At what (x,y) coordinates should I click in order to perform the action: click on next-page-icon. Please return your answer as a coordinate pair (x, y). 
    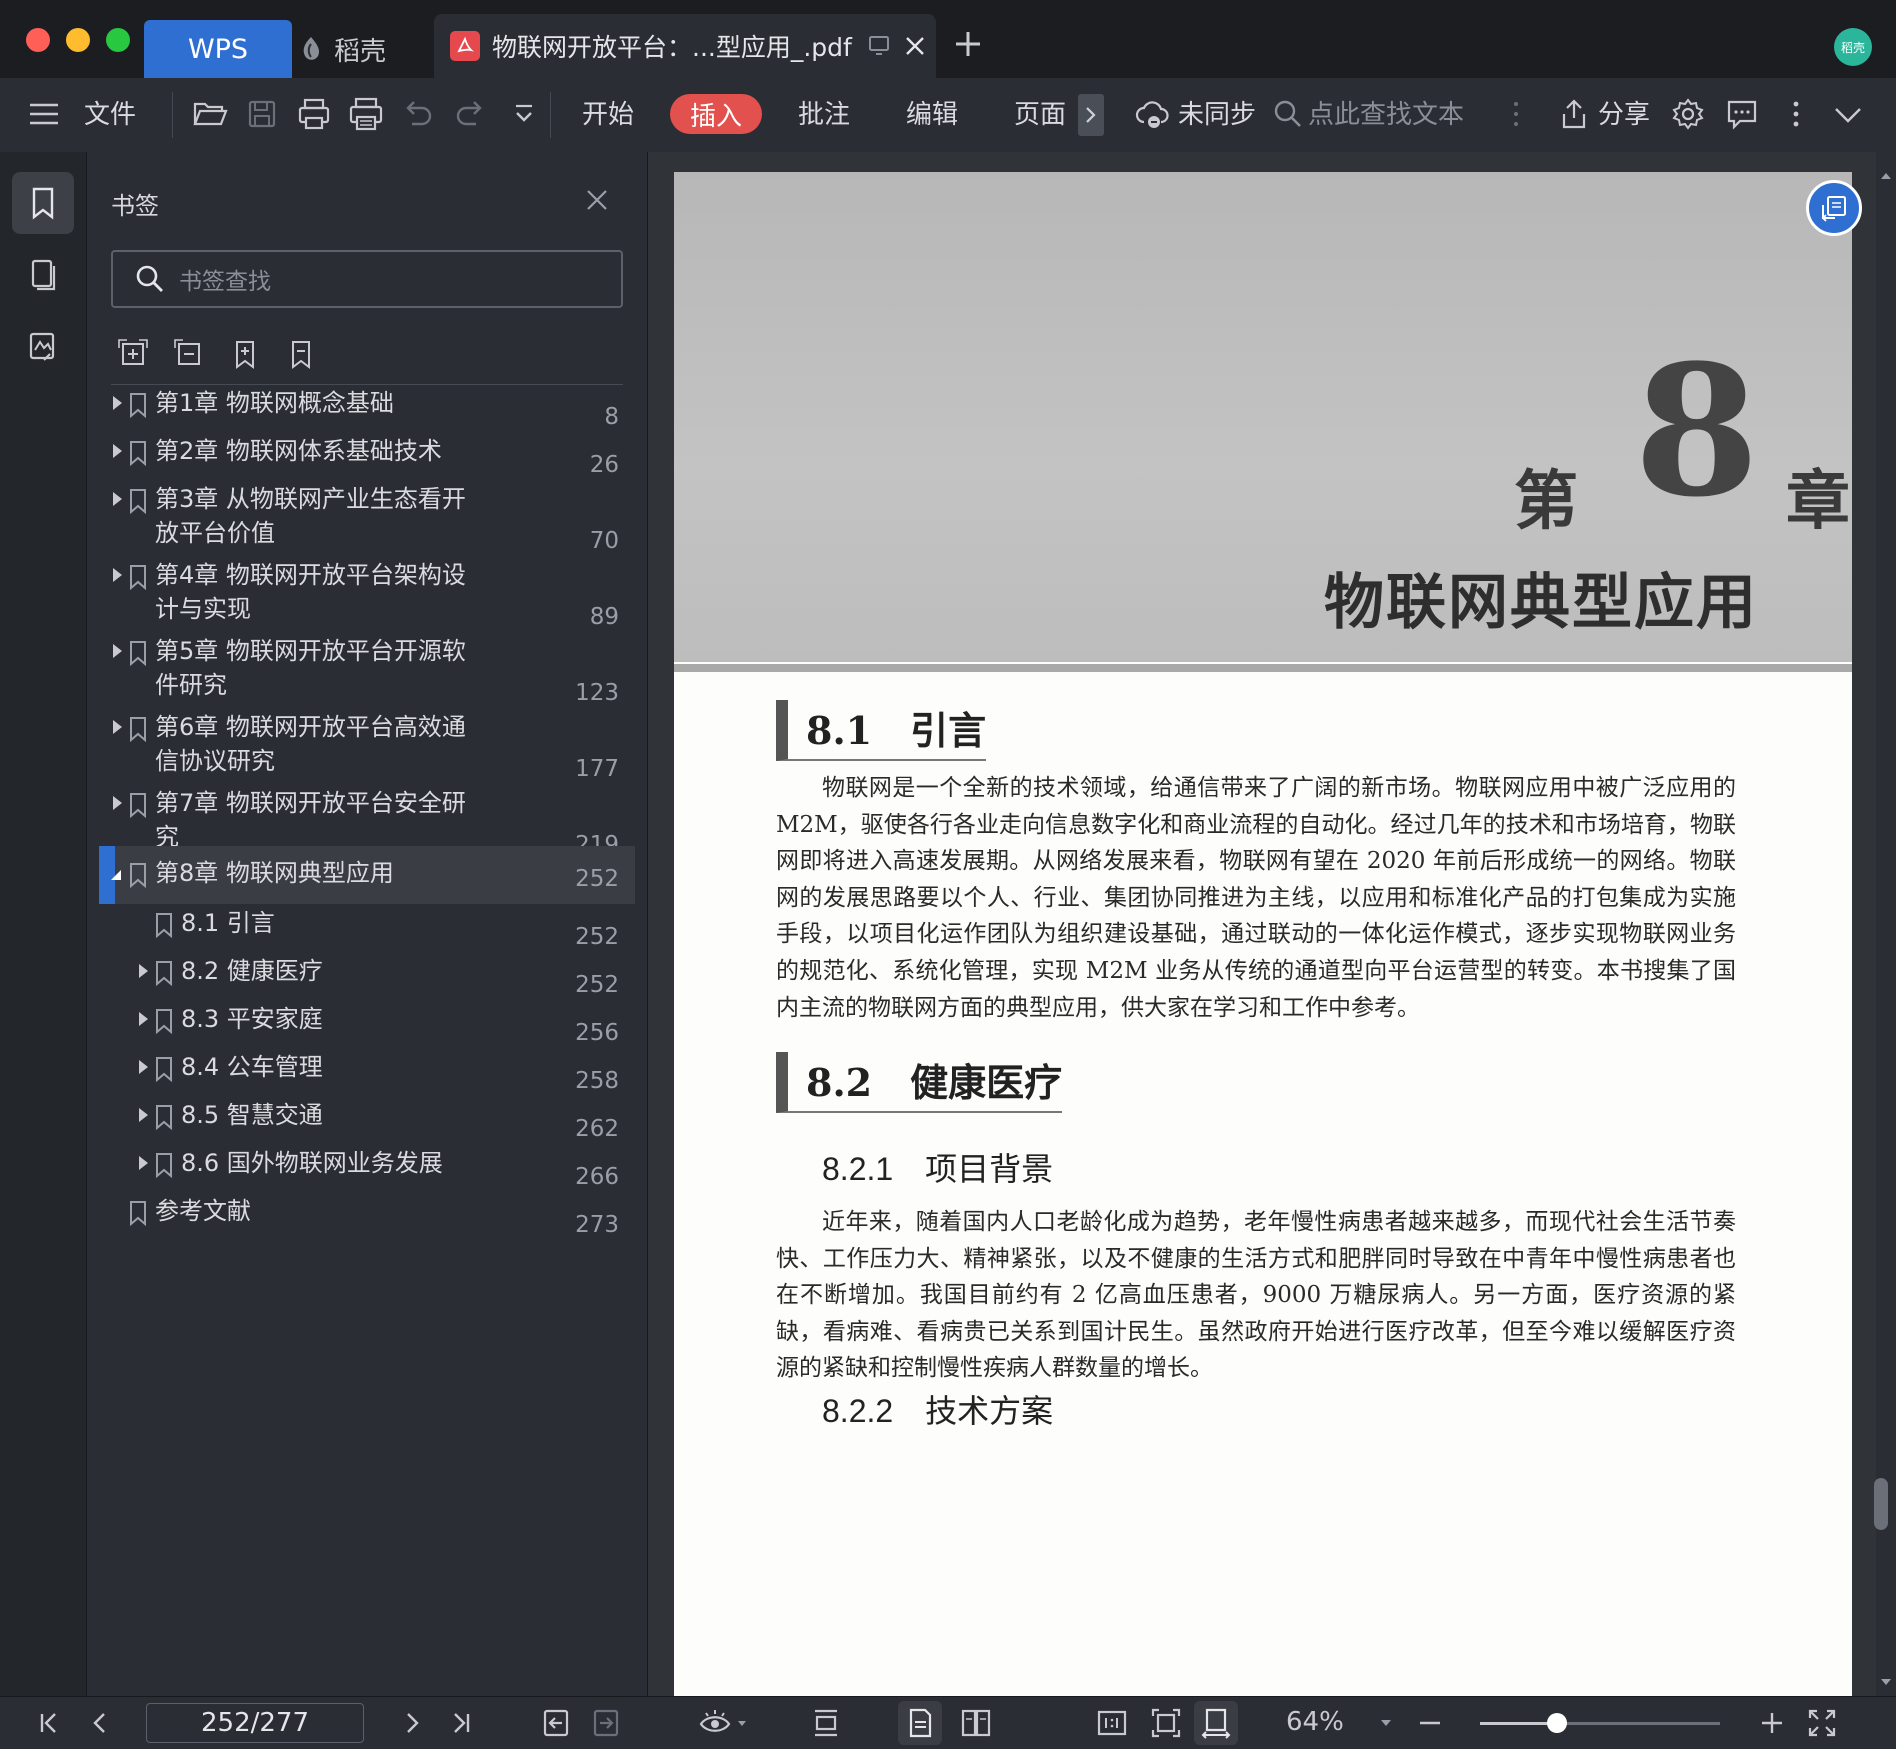
    Looking at the image, I should click on (412, 1723).